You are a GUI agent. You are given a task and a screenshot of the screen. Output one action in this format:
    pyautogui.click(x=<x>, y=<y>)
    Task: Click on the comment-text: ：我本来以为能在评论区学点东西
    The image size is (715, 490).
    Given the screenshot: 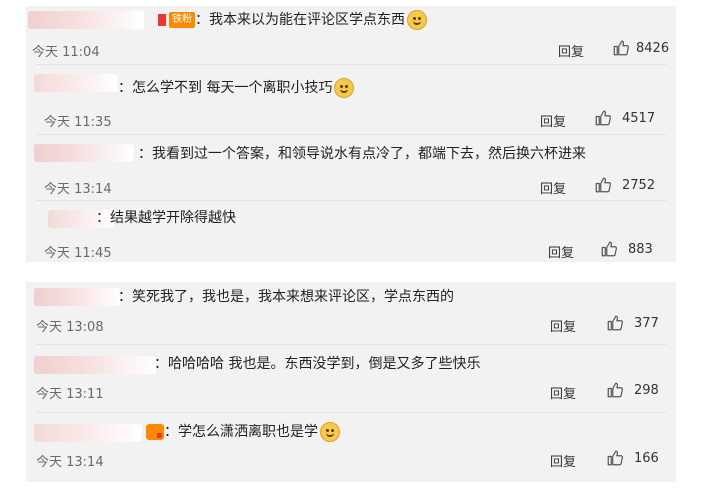 What is the action you would take?
    pyautogui.click(x=300, y=20)
    